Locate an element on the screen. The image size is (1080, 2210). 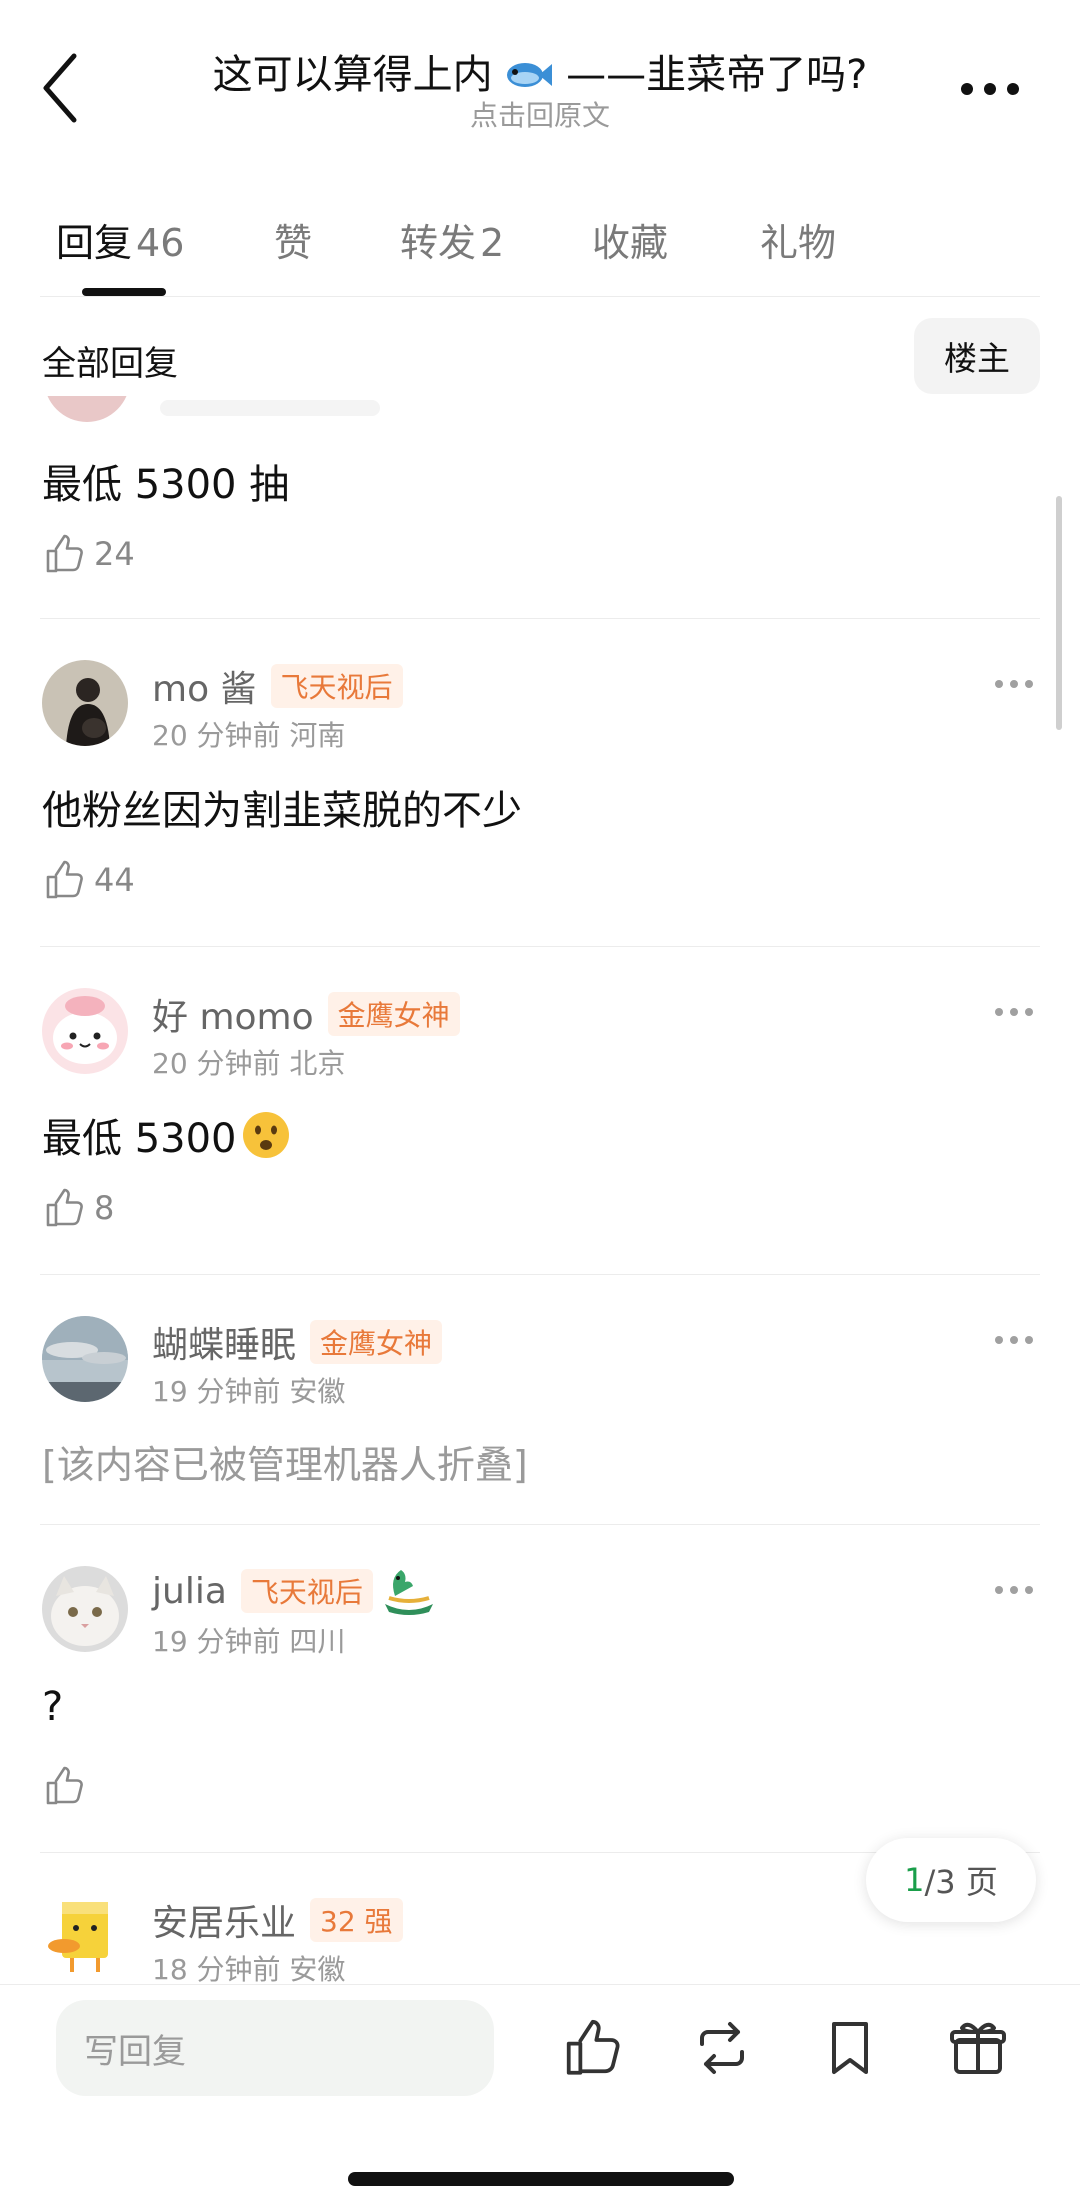
post-title-text: 这可以算得上内 is located at coordinates (352, 75).